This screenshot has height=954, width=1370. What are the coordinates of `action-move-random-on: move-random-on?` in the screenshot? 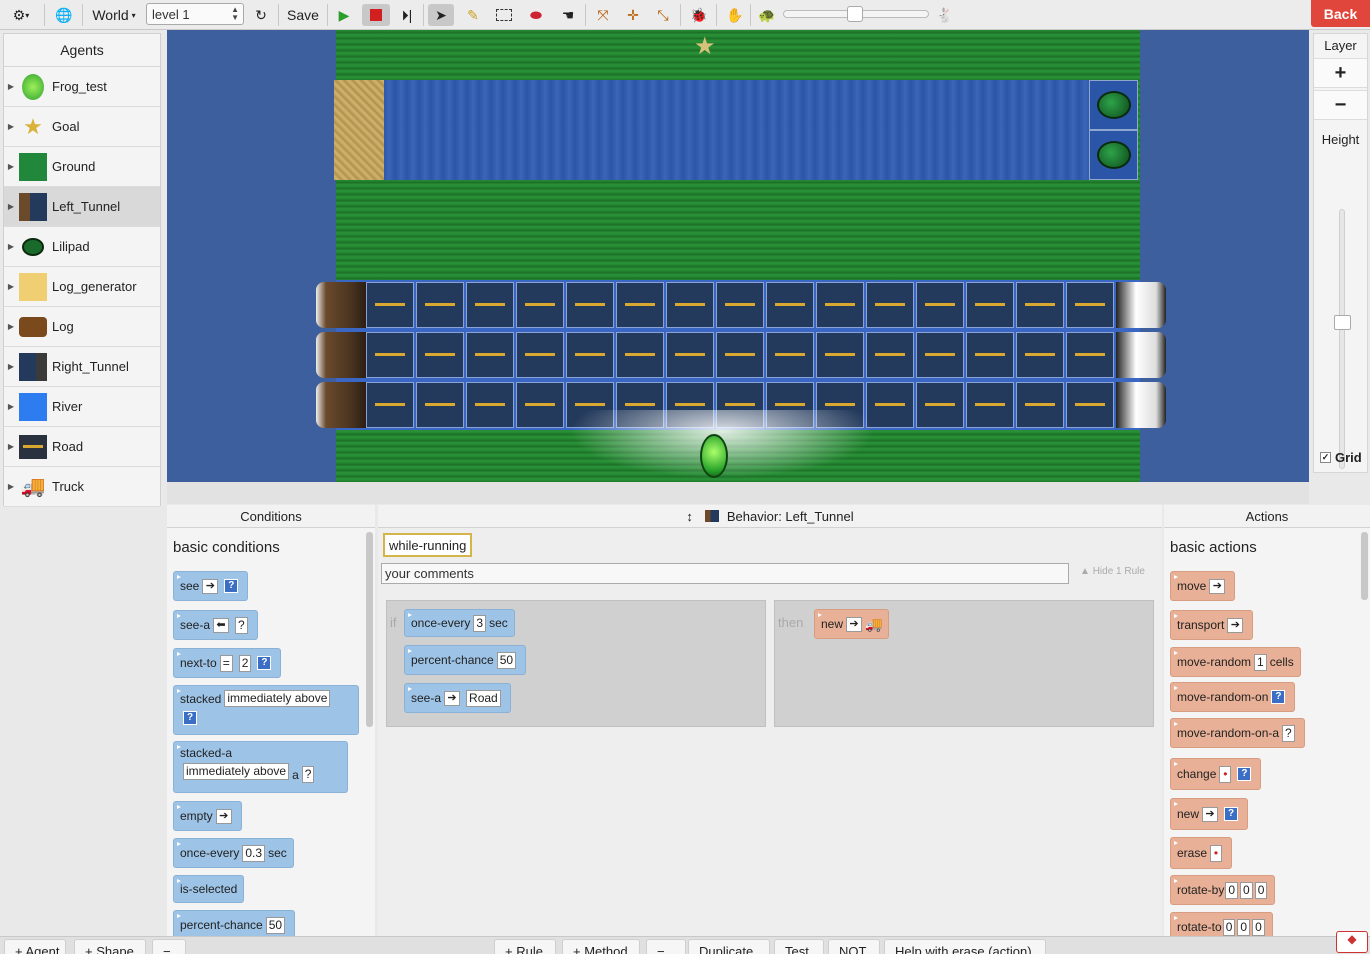 It's located at (1233, 697).